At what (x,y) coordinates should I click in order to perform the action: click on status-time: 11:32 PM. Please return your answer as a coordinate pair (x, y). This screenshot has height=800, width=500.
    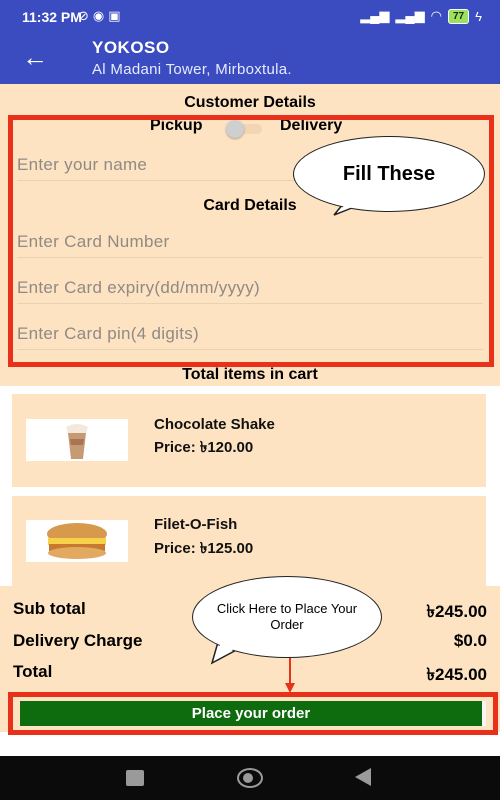
    Looking at the image, I should click on (52, 17).